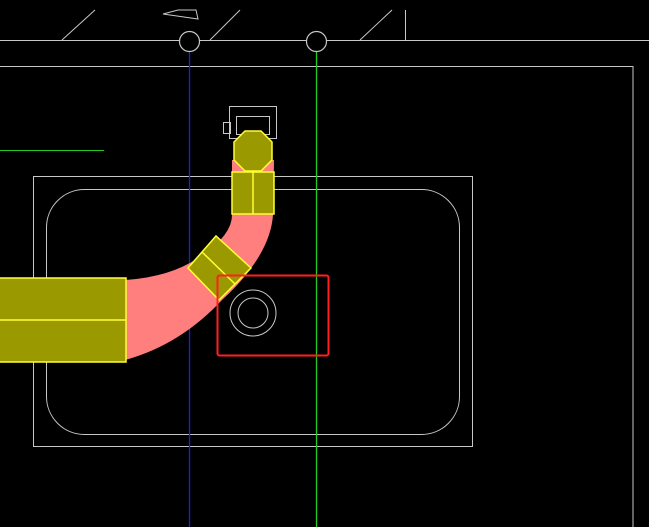 The image size is (649, 527). Describe the element at coordinates (253, 151) in the screenshot. I see `pipe-fitting-head-octagon-icon` at that location.